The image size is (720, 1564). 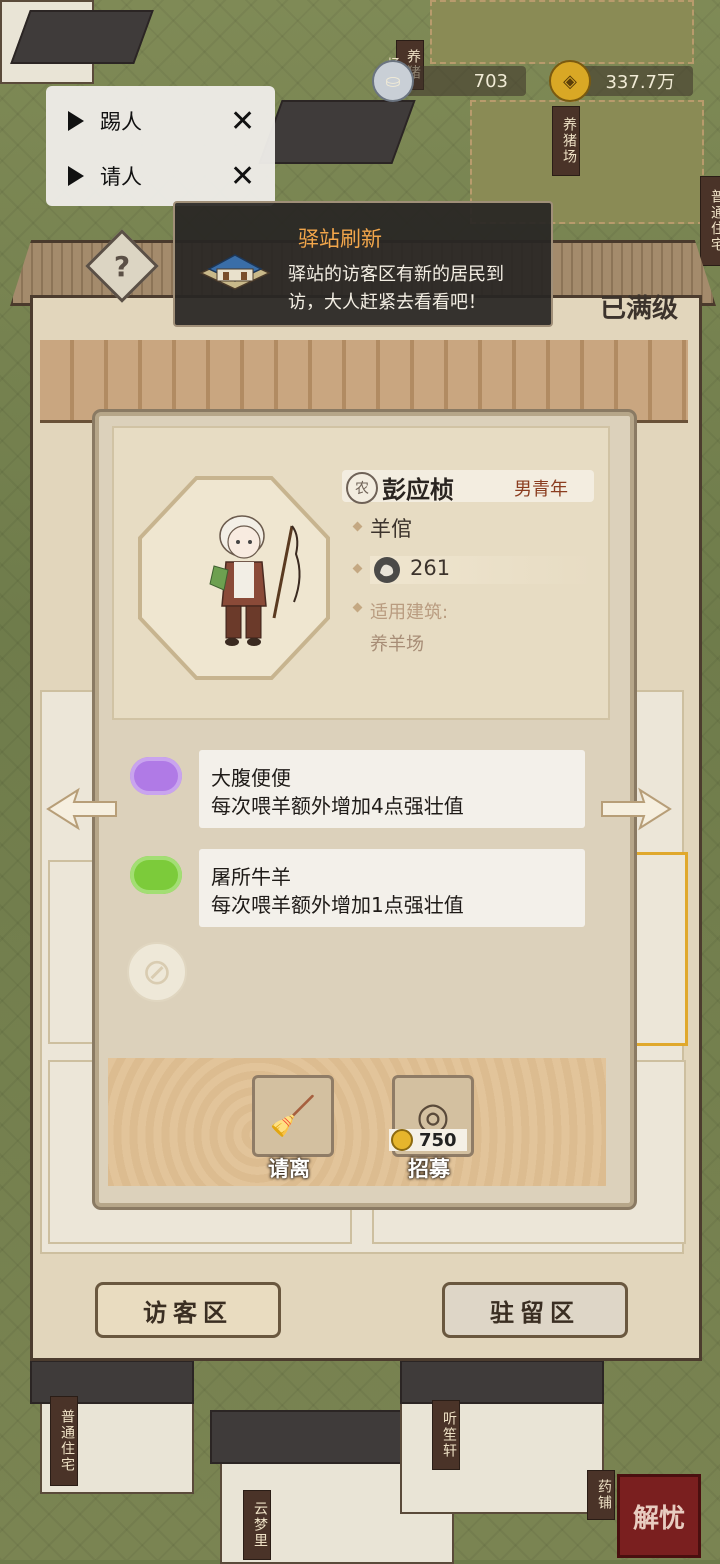 I want to click on station-refresh-toast: 驿站刷新 驿站的访客区有新的居民到访，大人赶紧去看看吧！, so click(x=363, y=264).